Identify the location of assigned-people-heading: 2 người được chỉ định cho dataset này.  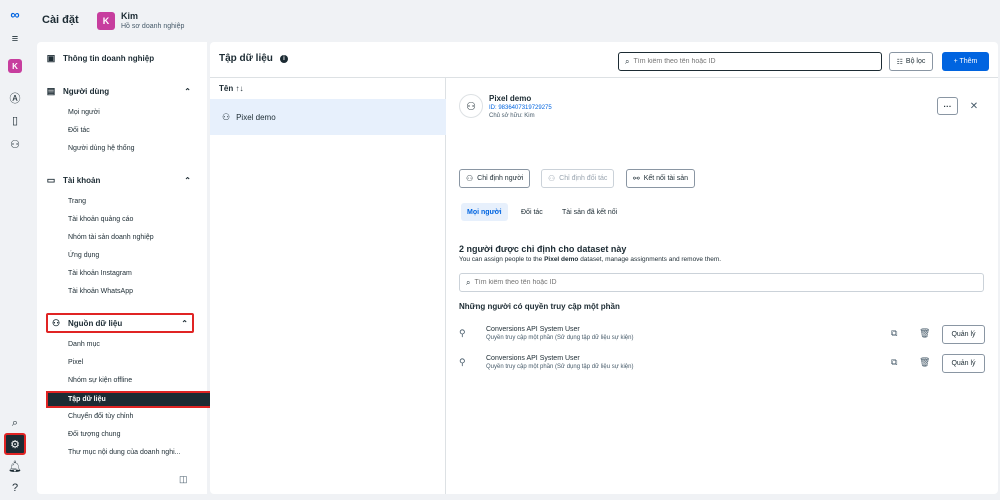
(543, 249).